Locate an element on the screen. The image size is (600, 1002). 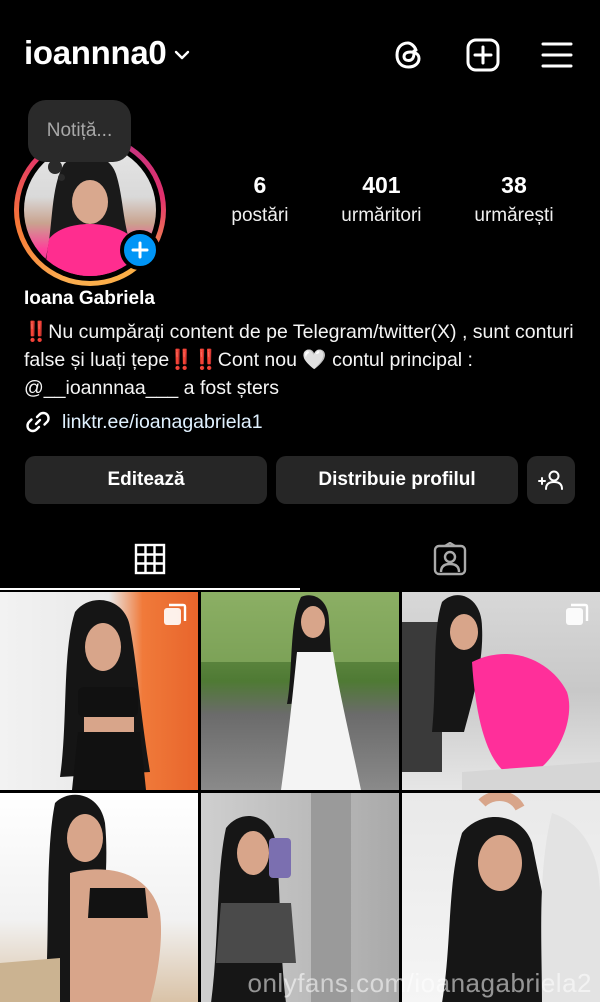
profile-stats: 6 postări 401 urmăritori 38 urmărești is located at coordinates (392, 199).